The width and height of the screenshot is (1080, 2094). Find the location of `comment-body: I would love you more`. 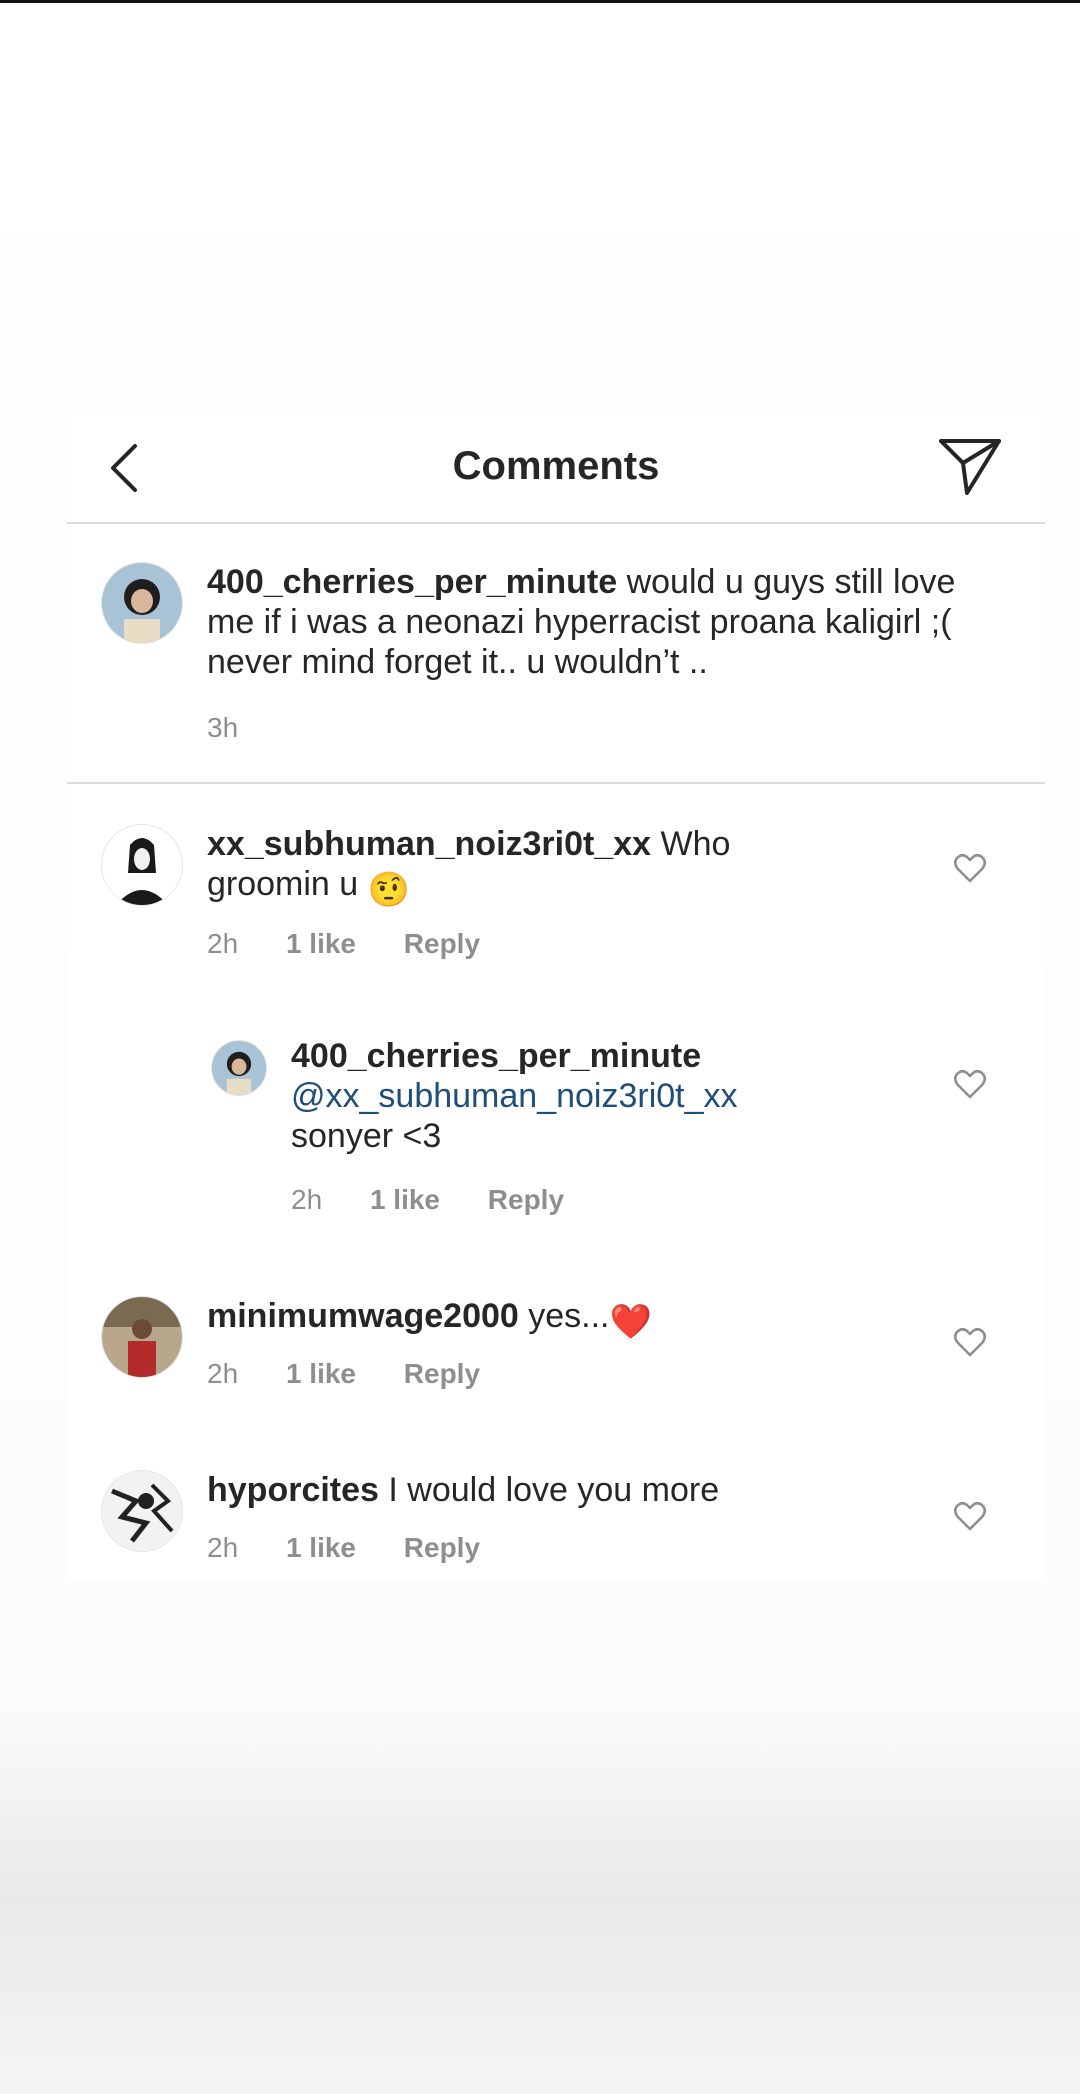

comment-body: I would love you more is located at coordinates (554, 1490).